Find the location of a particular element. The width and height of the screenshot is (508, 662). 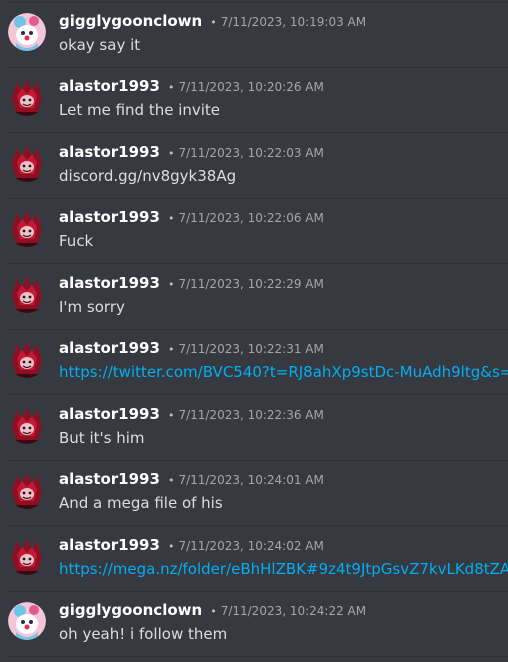

message-text: Let me find the invite is located at coordinates (140, 110).